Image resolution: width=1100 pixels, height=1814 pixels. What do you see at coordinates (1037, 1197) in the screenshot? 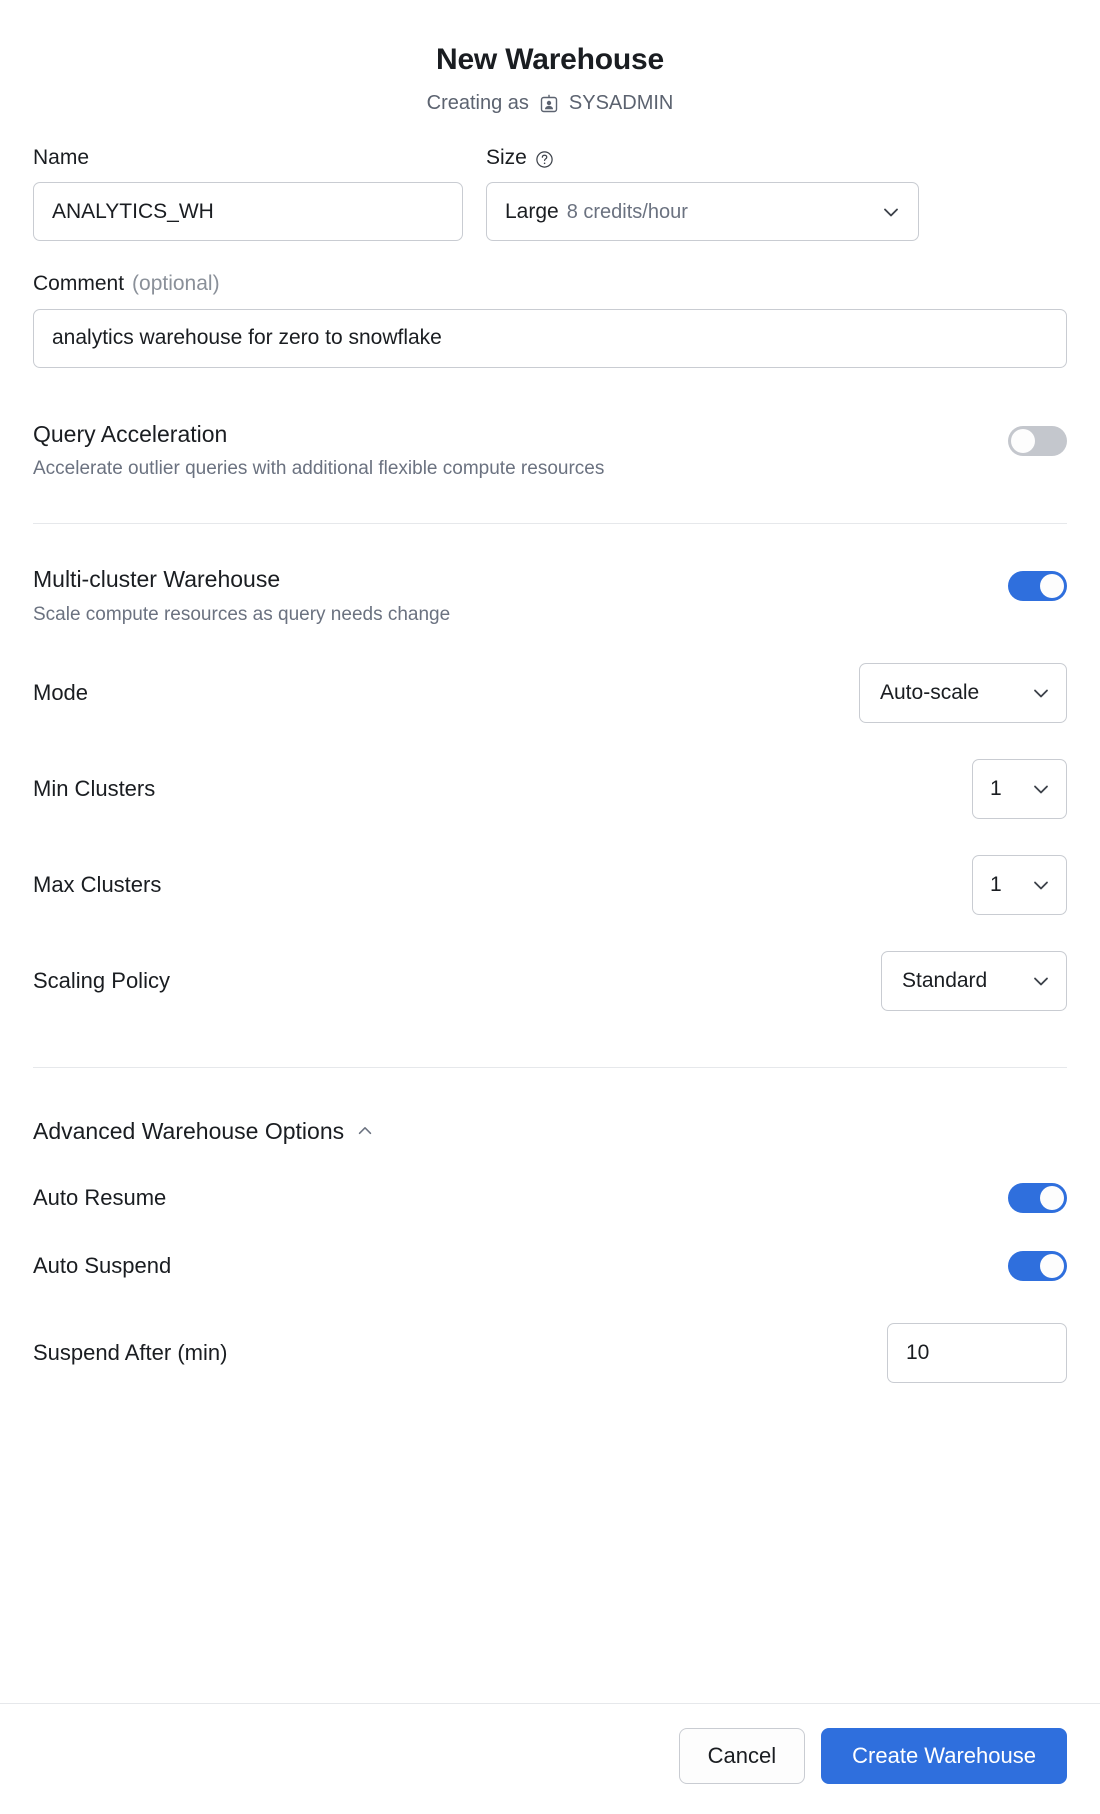
I see `auto-resume-toggle` at bounding box center [1037, 1197].